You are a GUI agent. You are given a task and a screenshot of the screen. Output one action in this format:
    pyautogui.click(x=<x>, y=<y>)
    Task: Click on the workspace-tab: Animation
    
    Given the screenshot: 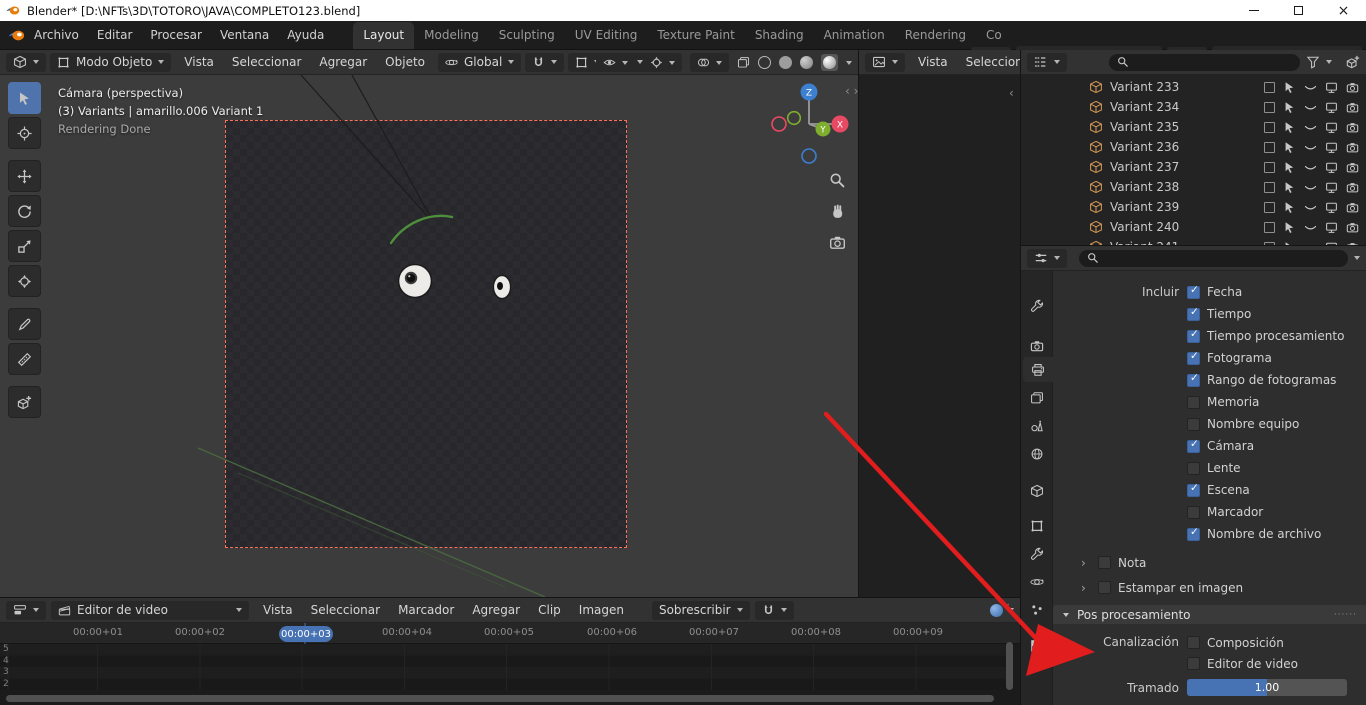 What is the action you would take?
    pyautogui.click(x=854, y=35)
    